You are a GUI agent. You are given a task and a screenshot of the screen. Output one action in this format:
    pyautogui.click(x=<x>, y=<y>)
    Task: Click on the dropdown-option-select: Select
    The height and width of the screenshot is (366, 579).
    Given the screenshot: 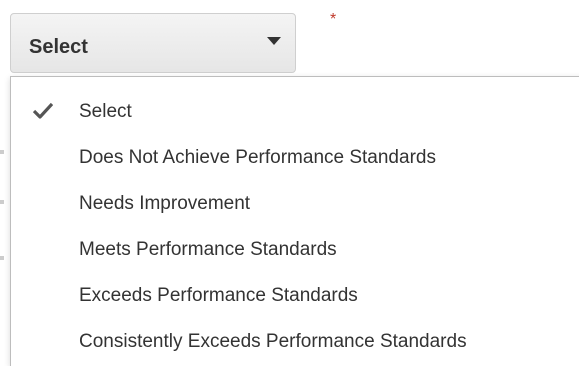 What is the action you would take?
    pyautogui.click(x=295, y=112)
    